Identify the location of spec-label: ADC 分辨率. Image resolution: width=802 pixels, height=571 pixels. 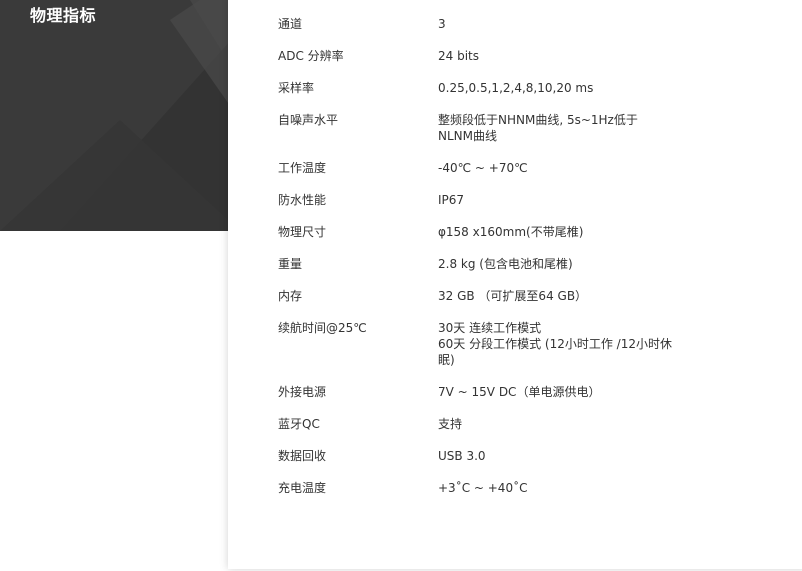
(311, 56).